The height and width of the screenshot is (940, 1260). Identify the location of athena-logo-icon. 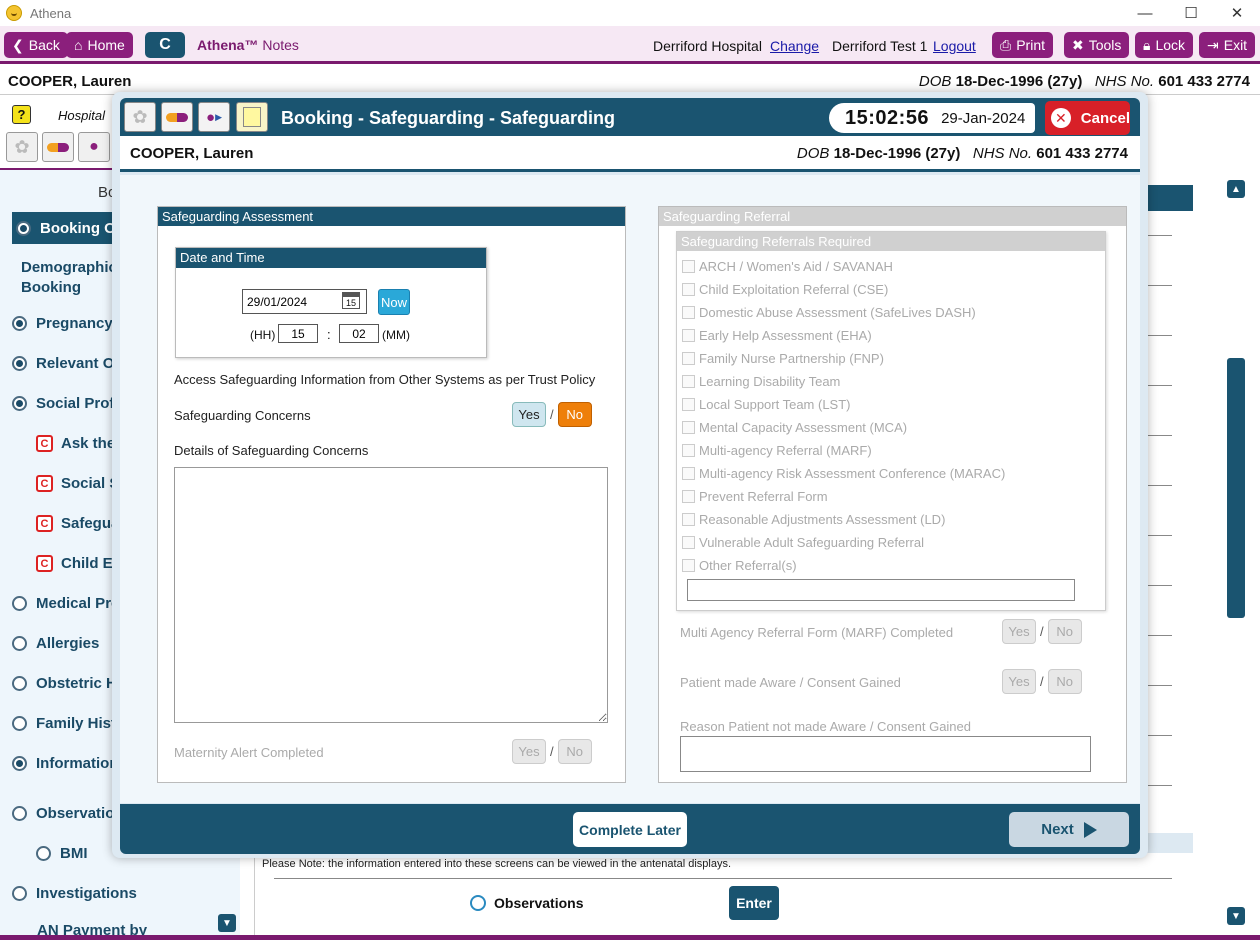
(14, 13).